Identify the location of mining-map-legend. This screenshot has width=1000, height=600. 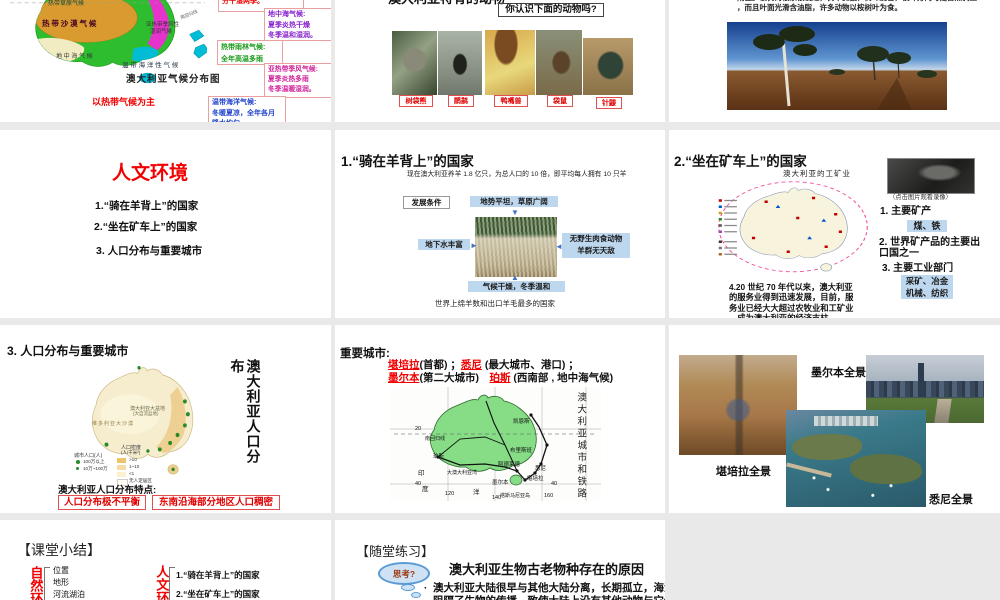
(727, 227).